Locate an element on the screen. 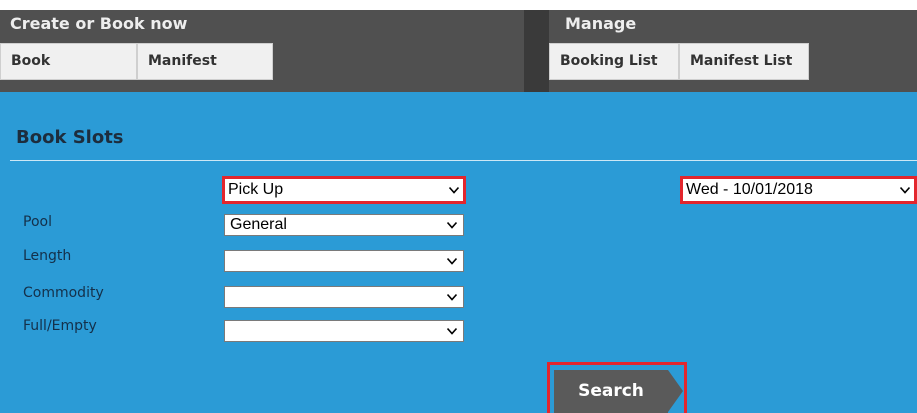 Image resolution: width=917 pixels, height=413 pixels. date-select: Wed - 10/01/2018 is located at coordinates (798, 190).